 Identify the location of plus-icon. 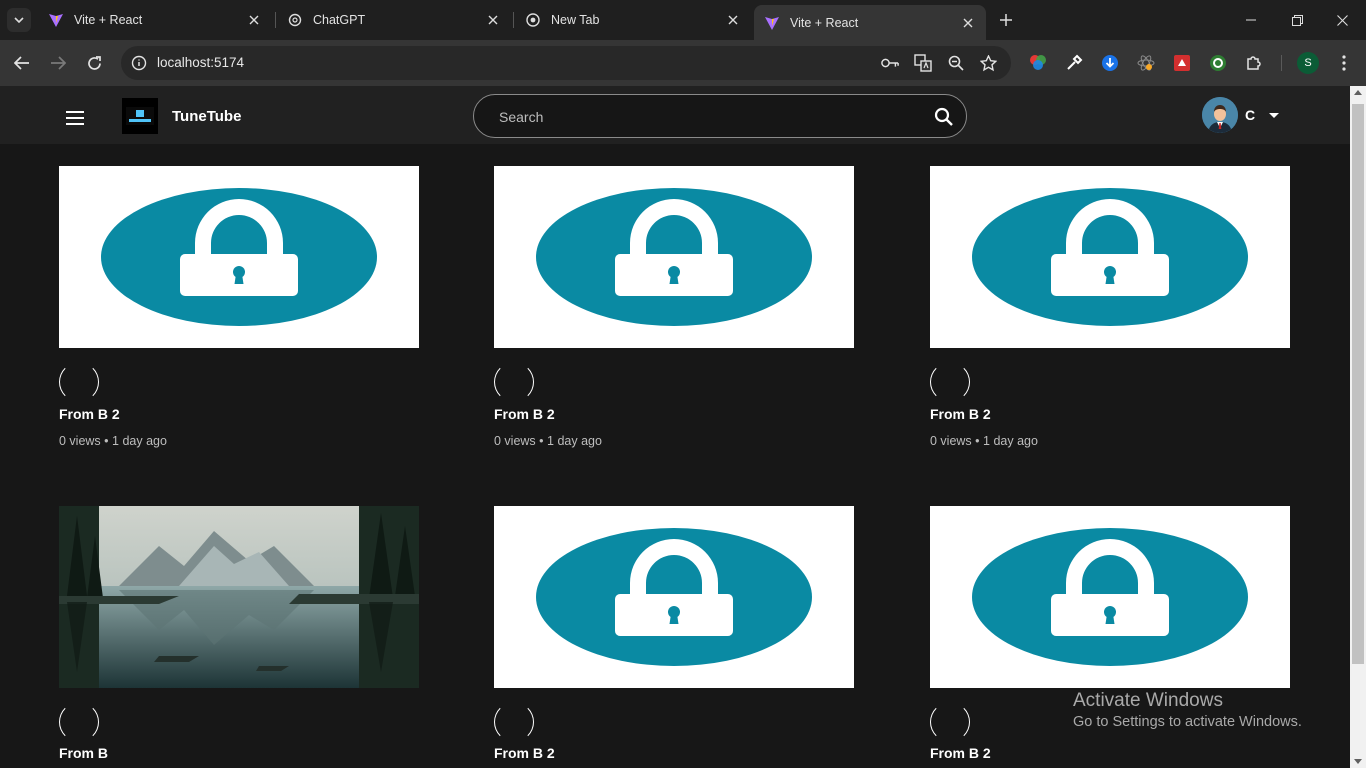
(1006, 20).